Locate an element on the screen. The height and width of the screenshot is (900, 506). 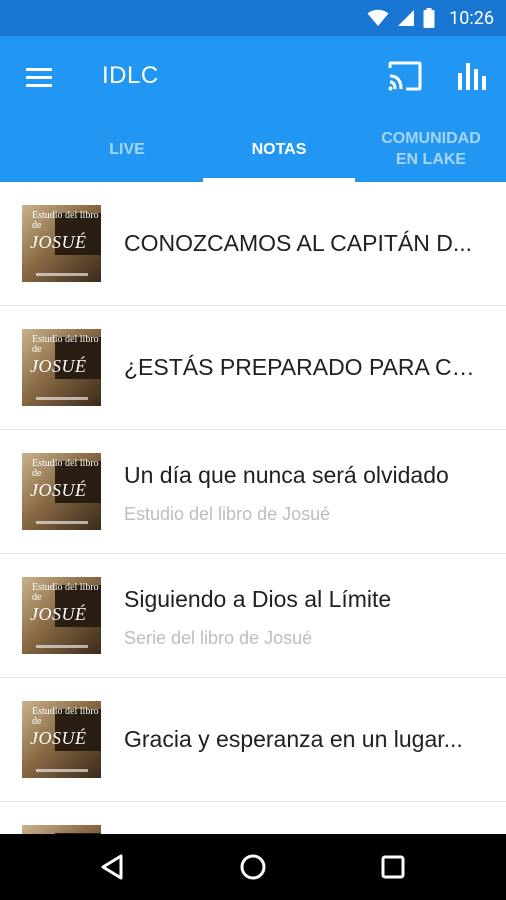
menu-button is located at coordinates (39, 77).